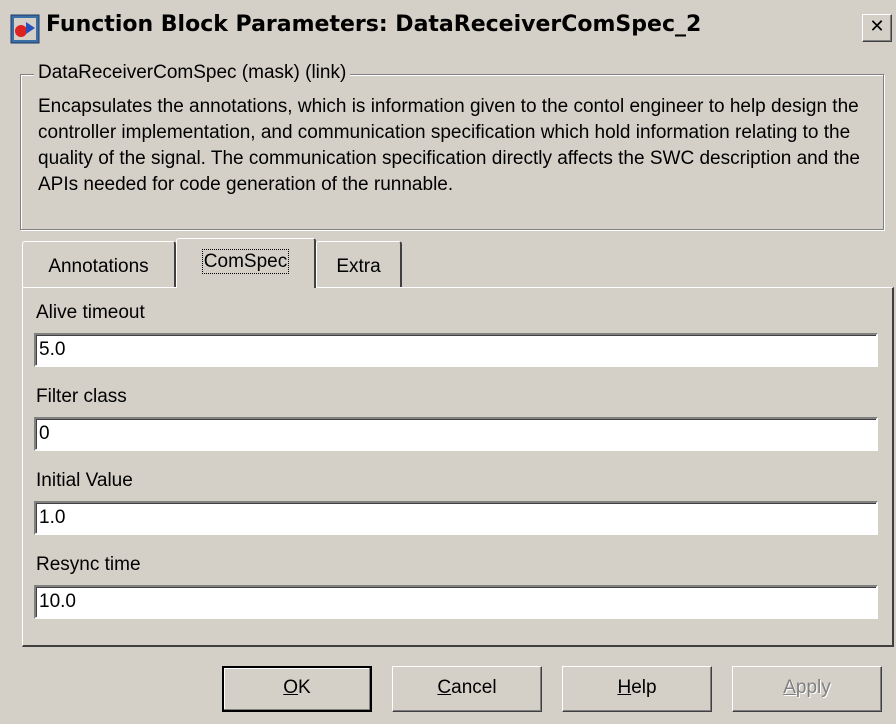 The image size is (896, 724). I want to click on tab-extra: Extra, so click(359, 264).